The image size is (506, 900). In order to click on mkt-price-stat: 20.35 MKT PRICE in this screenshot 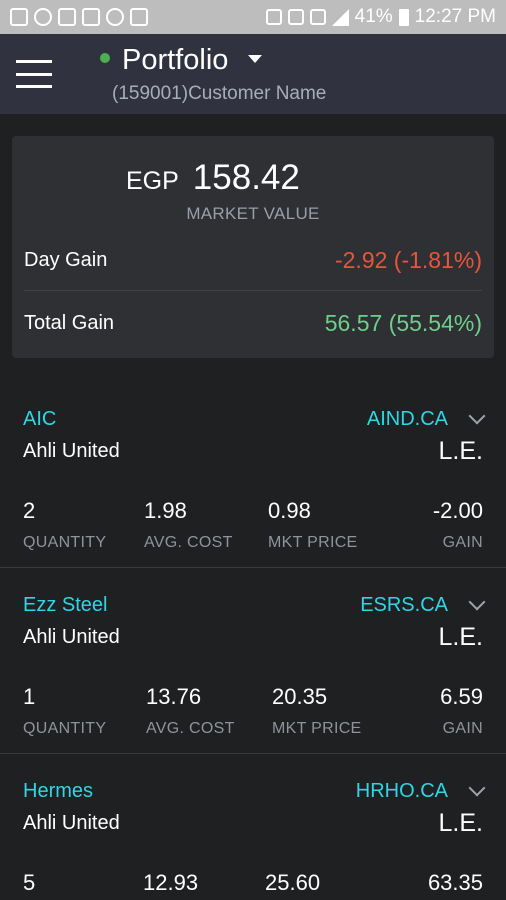, I will do `click(317, 711)`.